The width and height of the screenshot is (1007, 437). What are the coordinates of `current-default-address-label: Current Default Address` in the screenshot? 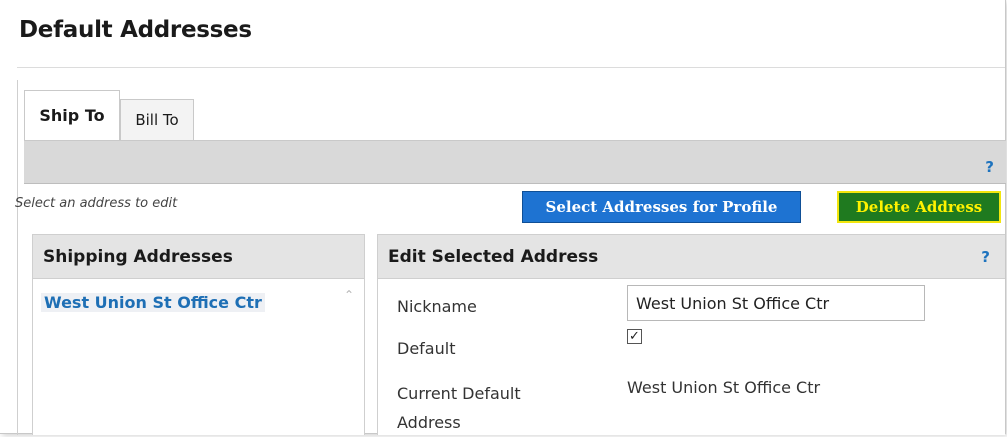 It's located at (459, 408).